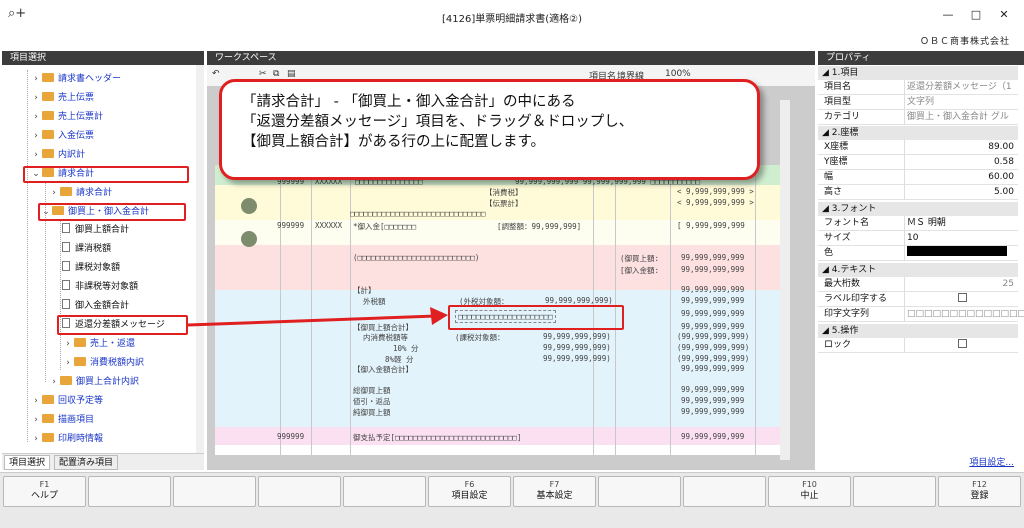 This screenshot has width=1024, height=528. What do you see at coordinates (715, 191) in the screenshot?
I see `doc-text: < 9,999,999,999 >` at bounding box center [715, 191].